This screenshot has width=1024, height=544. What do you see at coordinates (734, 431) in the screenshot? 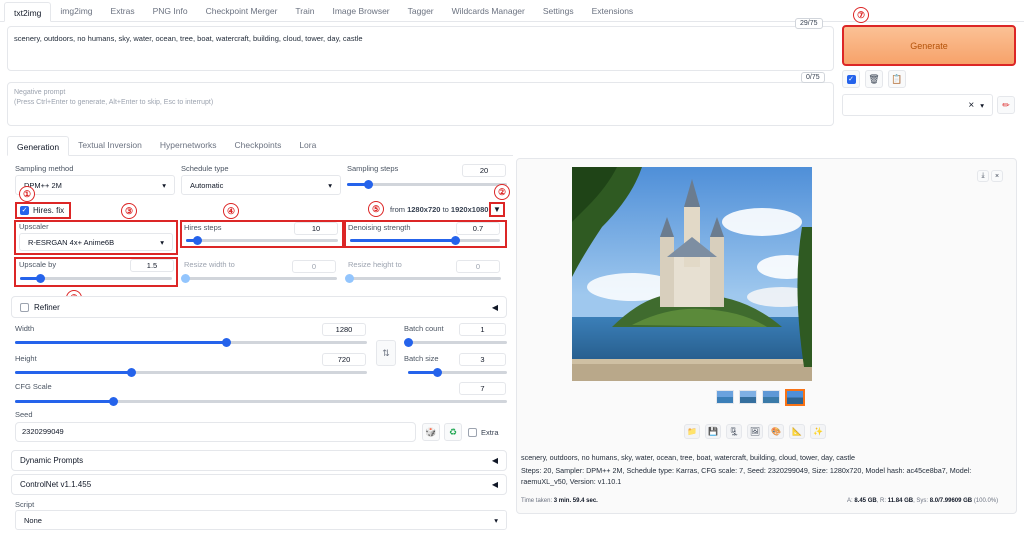
I see `zip-icon: 🗜` at bounding box center [734, 431].